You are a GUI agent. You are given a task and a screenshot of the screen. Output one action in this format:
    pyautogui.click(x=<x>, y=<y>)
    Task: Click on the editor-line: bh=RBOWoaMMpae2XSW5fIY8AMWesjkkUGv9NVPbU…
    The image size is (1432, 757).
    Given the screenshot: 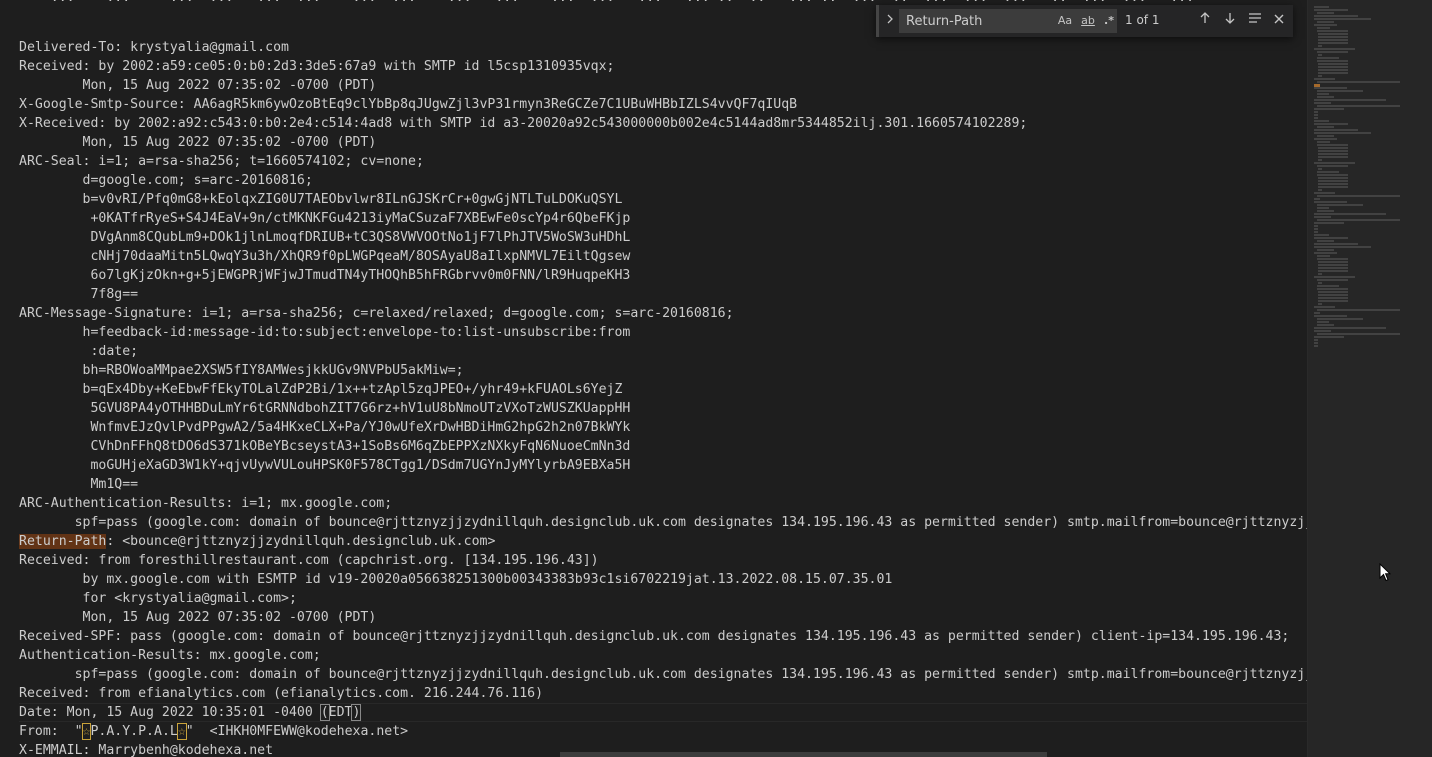 What is the action you would take?
    pyautogui.click(x=663, y=370)
    